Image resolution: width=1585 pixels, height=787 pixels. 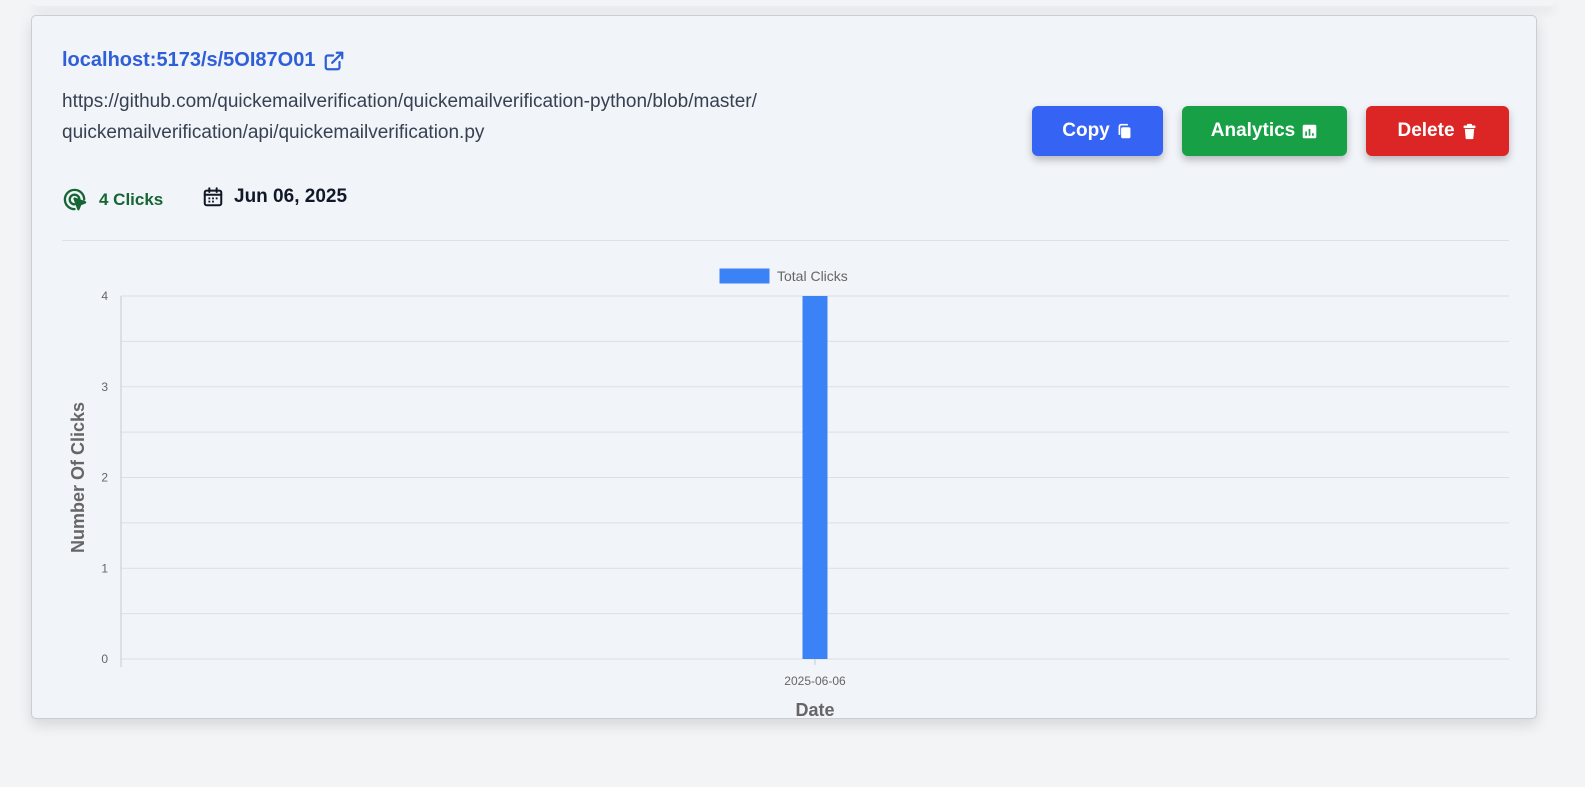 What do you see at coordinates (744, 276) in the screenshot?
I see `legend-swatch` at bounding box center [744, 276].